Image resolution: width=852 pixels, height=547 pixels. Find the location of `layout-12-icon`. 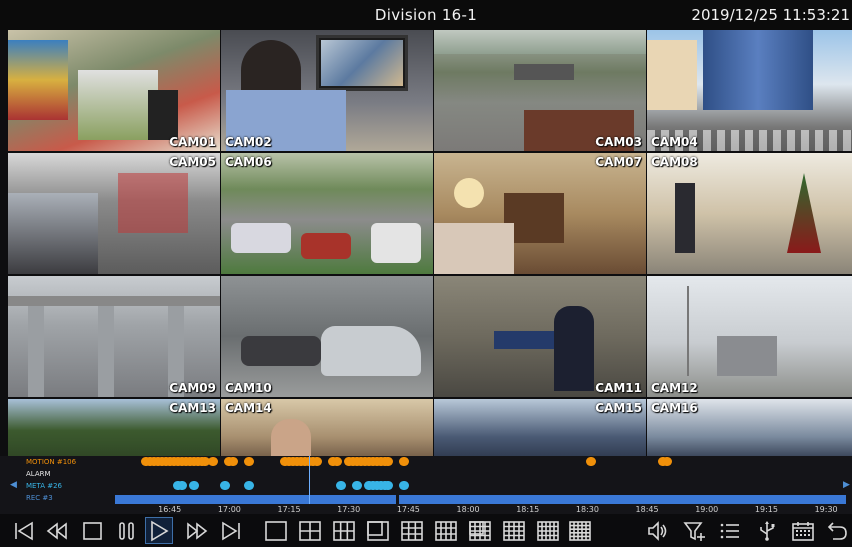

layout-12-icon is located at coordinates (446, 530).